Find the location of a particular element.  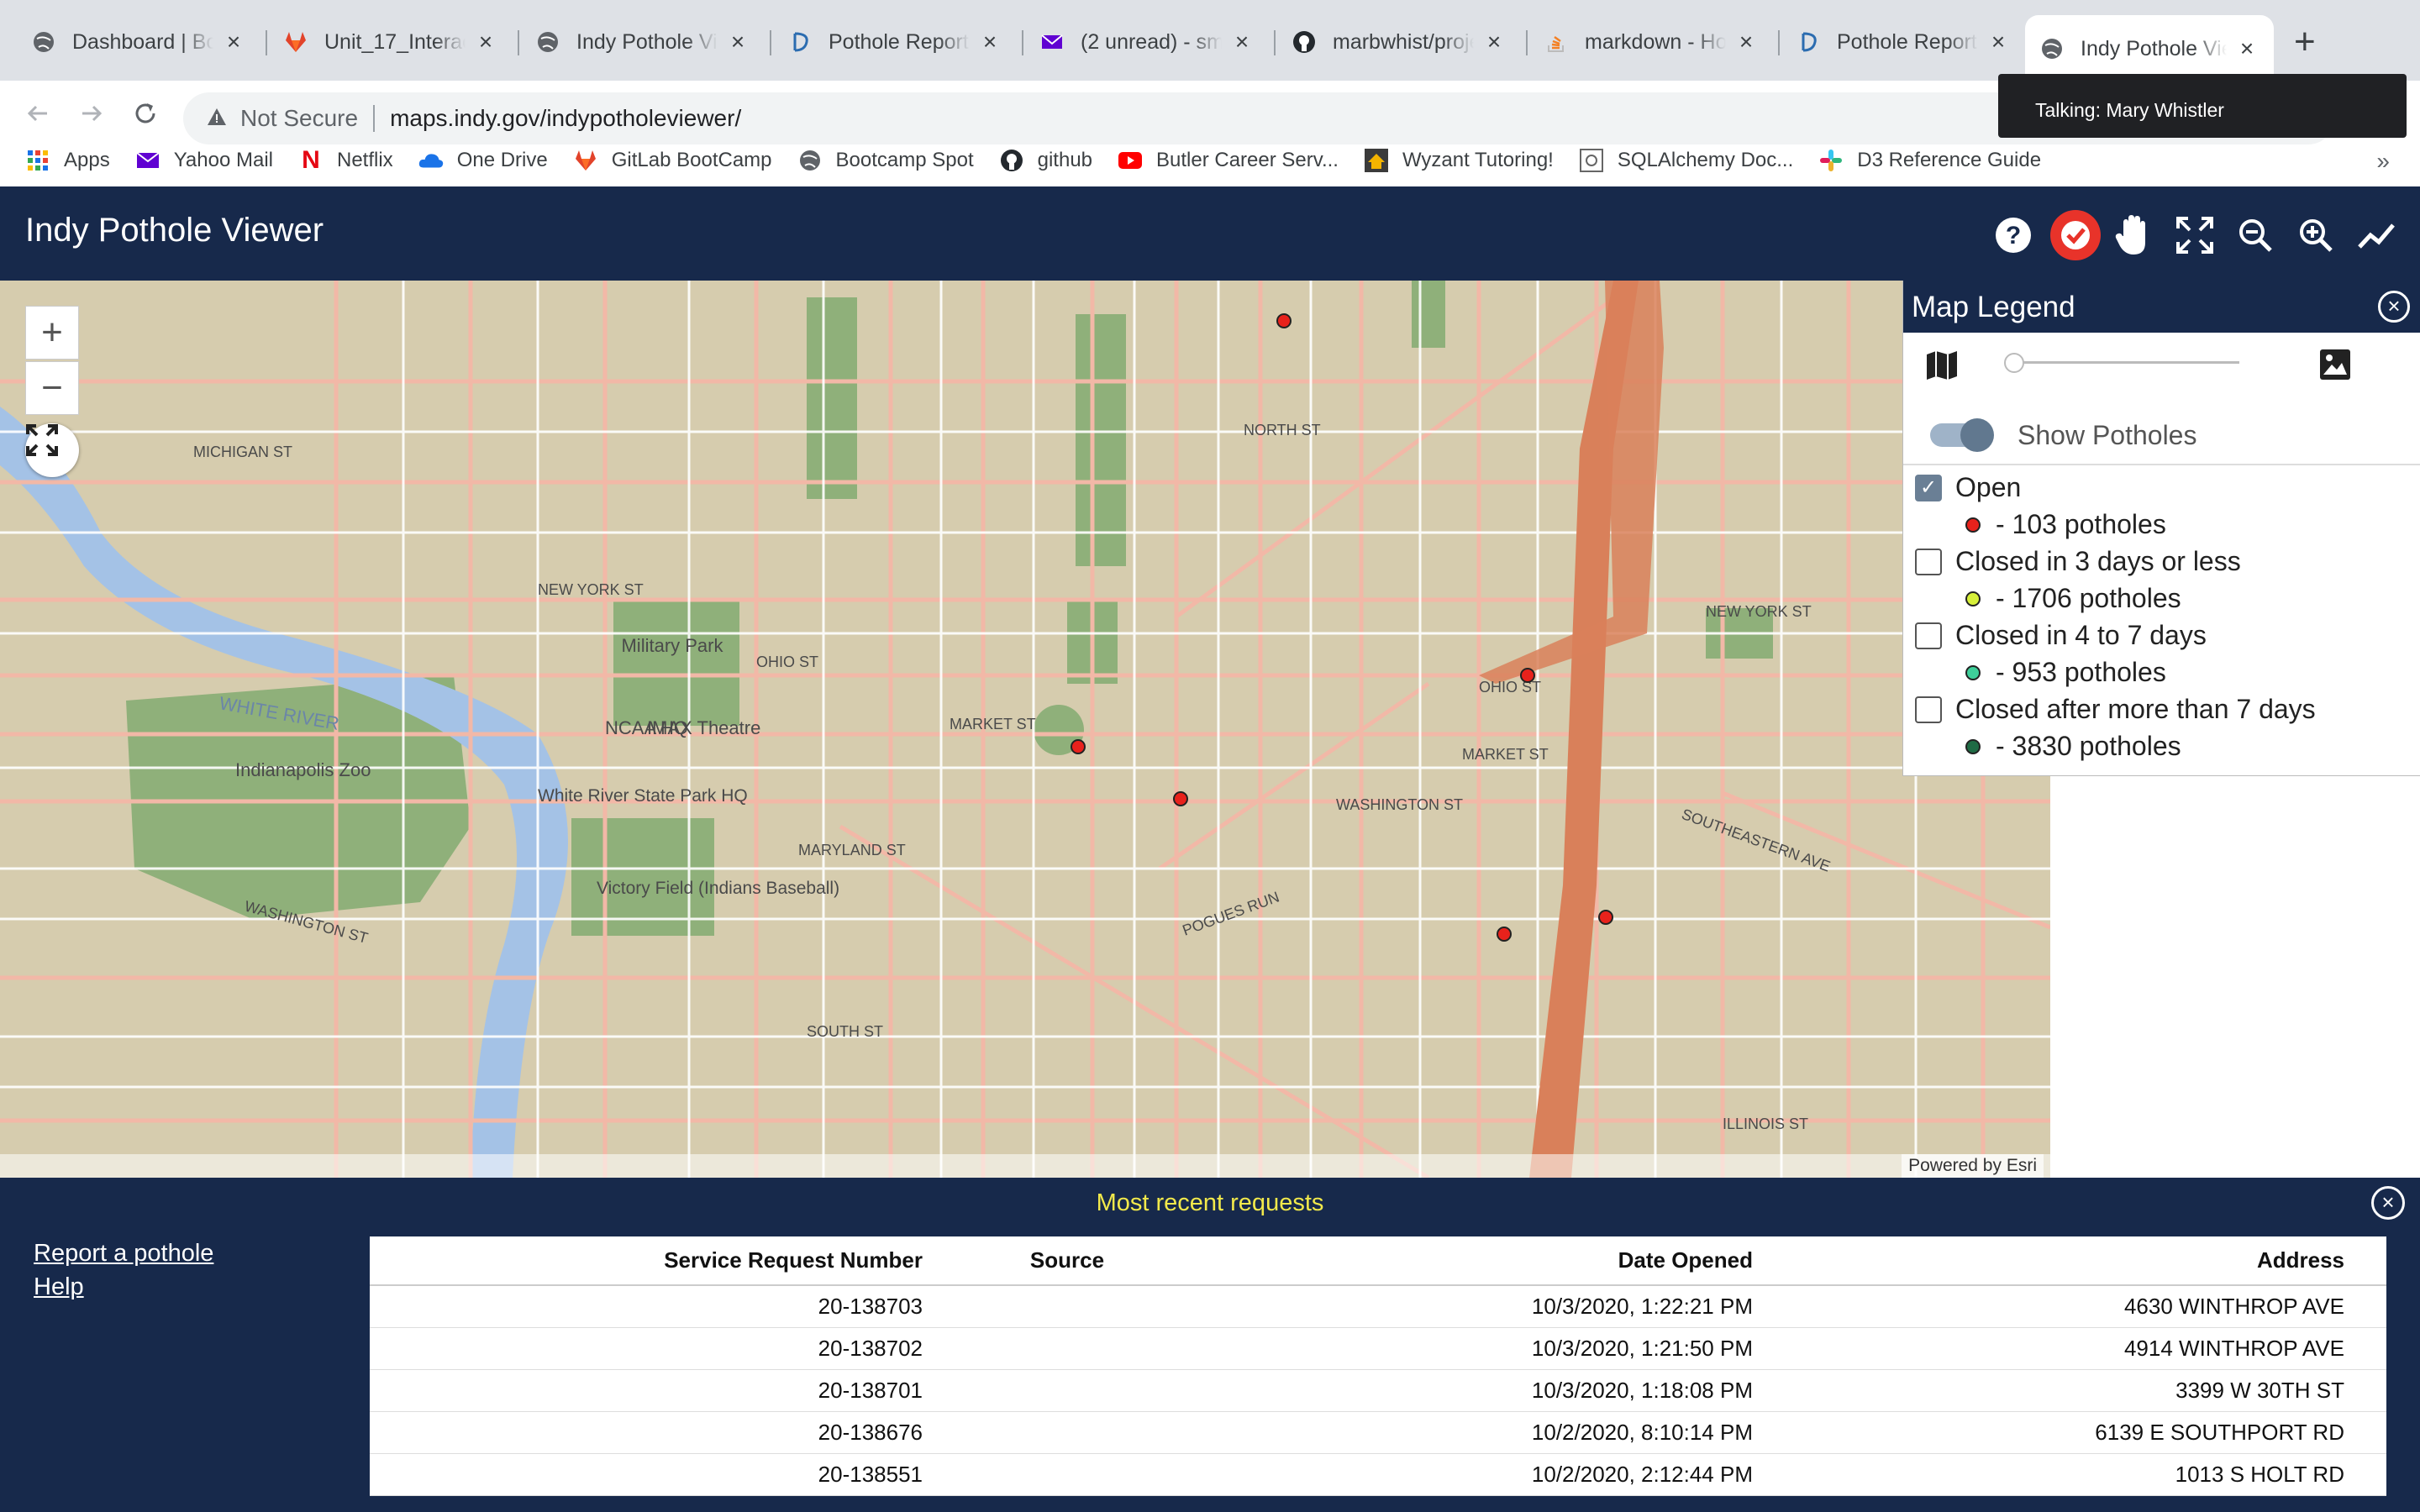

bookmark-yahoo-mail: Yahoo Mail is located at coordinates (204, 160).